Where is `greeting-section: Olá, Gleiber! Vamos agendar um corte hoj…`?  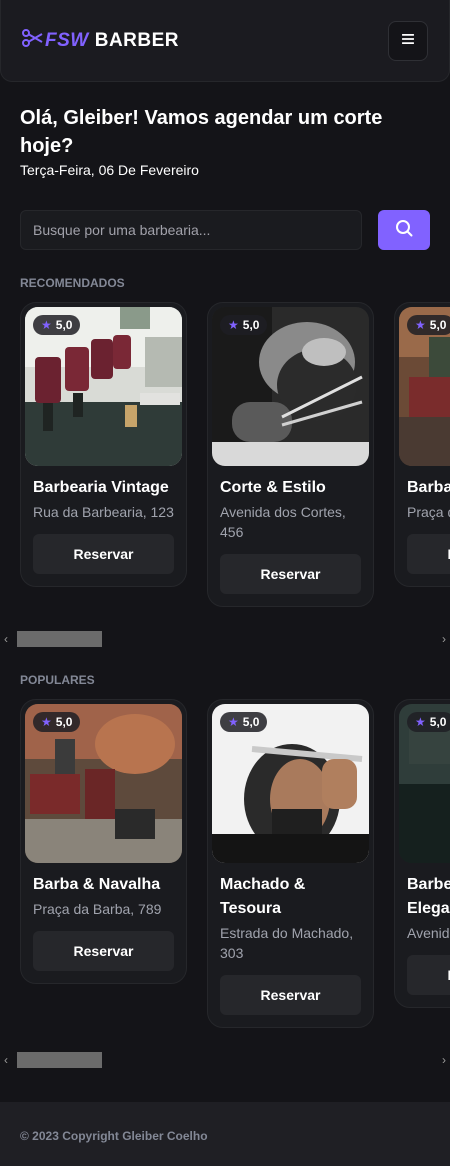 greeting-section: Olá, Gleiber! Vamos agendar um corte hoj… is located at coordinates (225, 130).